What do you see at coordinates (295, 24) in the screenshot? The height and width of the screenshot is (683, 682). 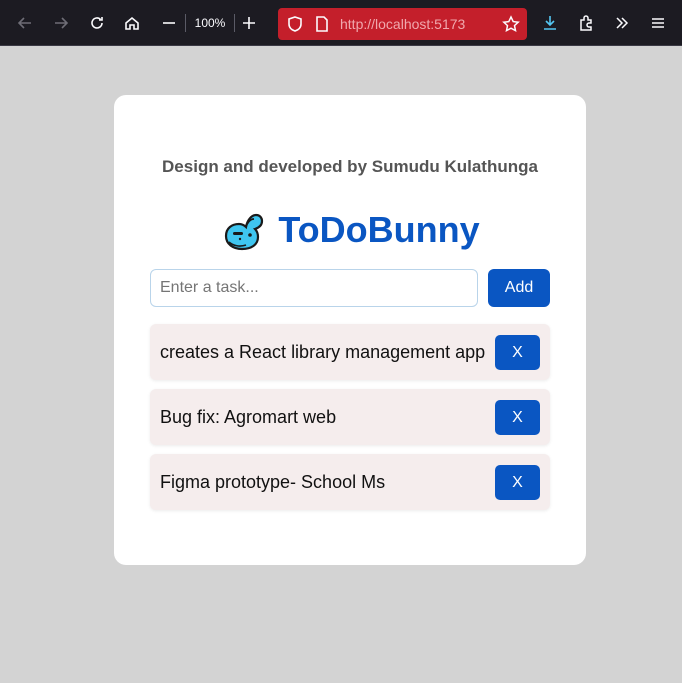 I see `shield-icon` at bounding box center [295, 24].